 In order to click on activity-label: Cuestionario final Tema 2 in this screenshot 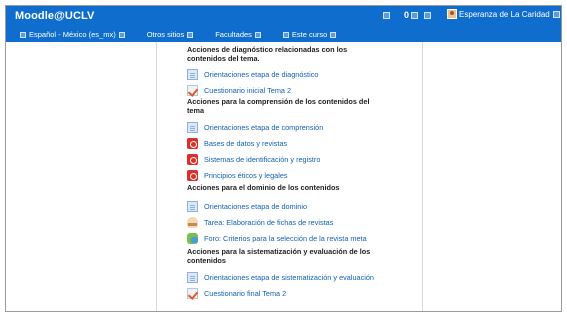, I will do `click(245, 293)`.